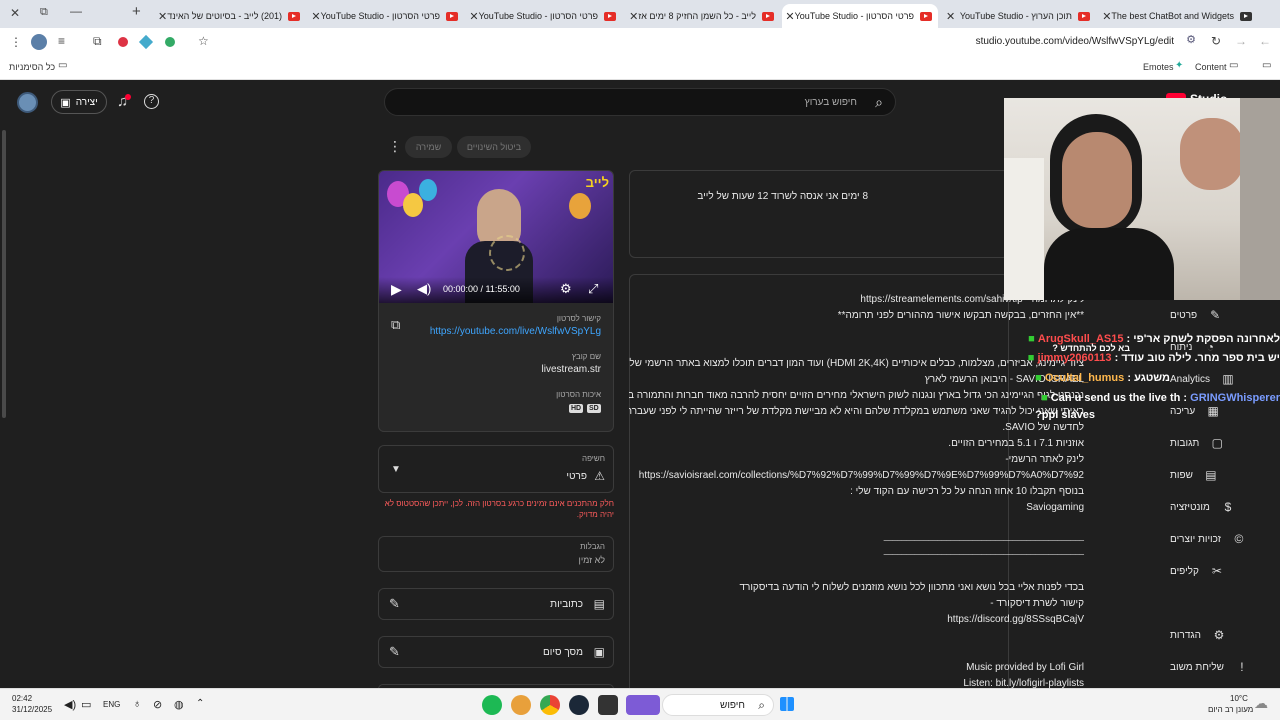 The image size is (1280, 720). I want to click on back-icon: ←, so click(1265, 41).